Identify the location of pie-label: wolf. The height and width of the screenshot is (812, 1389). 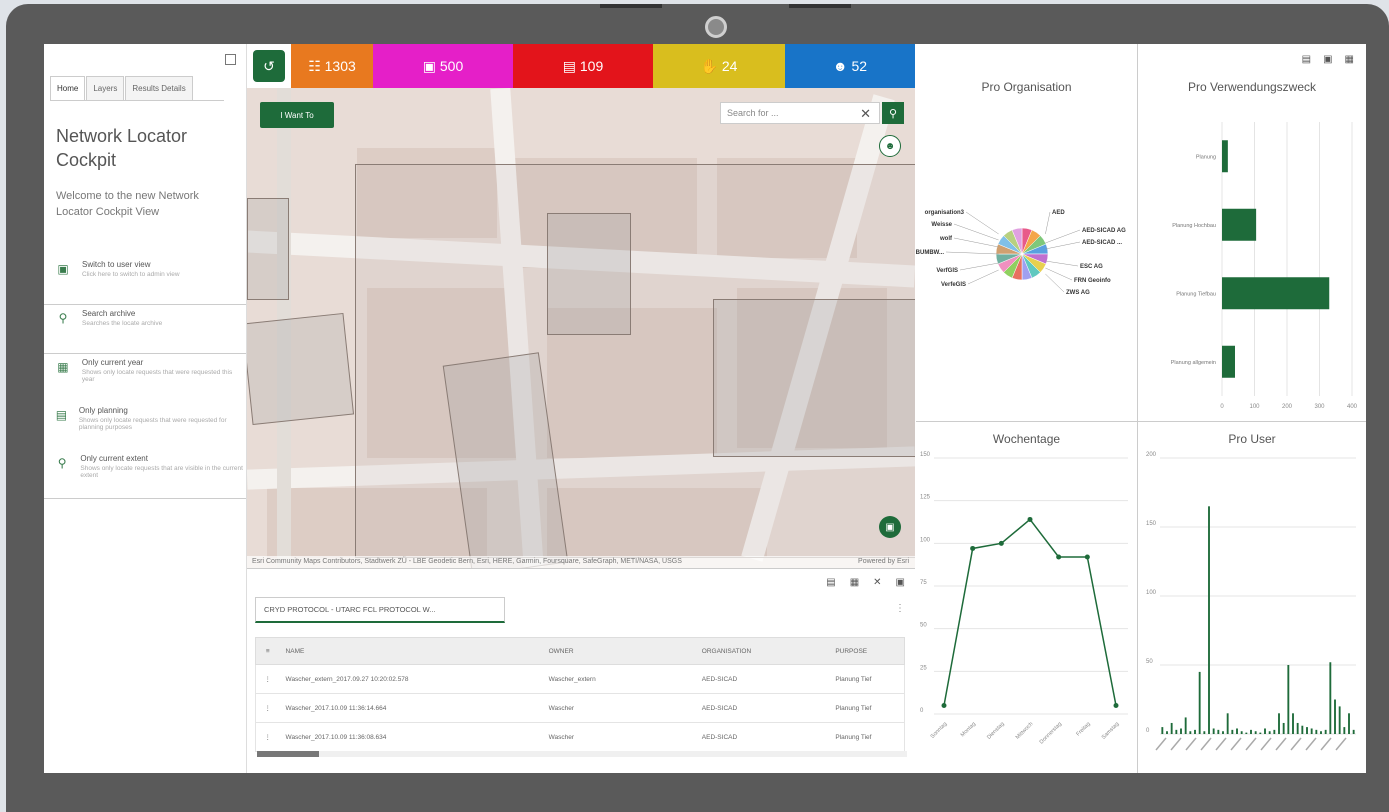
(946, 239).